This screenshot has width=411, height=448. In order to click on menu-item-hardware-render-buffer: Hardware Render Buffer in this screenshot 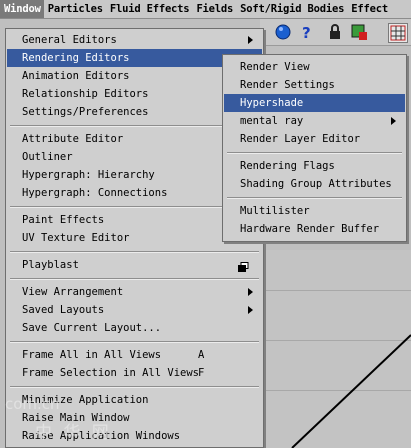, I will do `click(314, 229)`.